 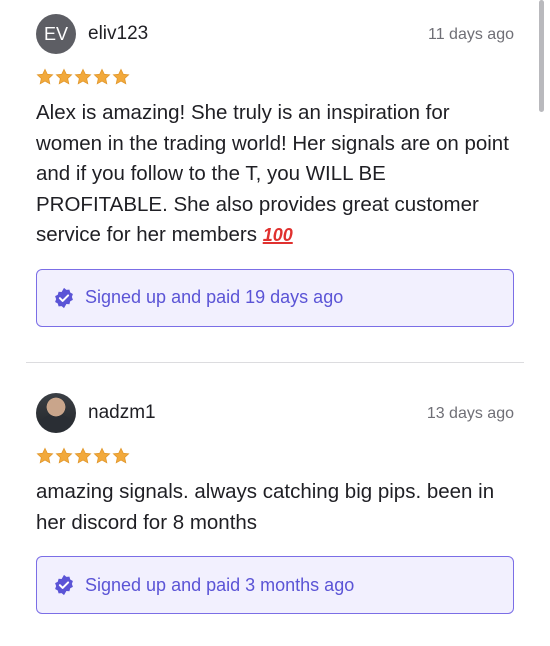 I want to click on avatar, so click(x=56, y=413).